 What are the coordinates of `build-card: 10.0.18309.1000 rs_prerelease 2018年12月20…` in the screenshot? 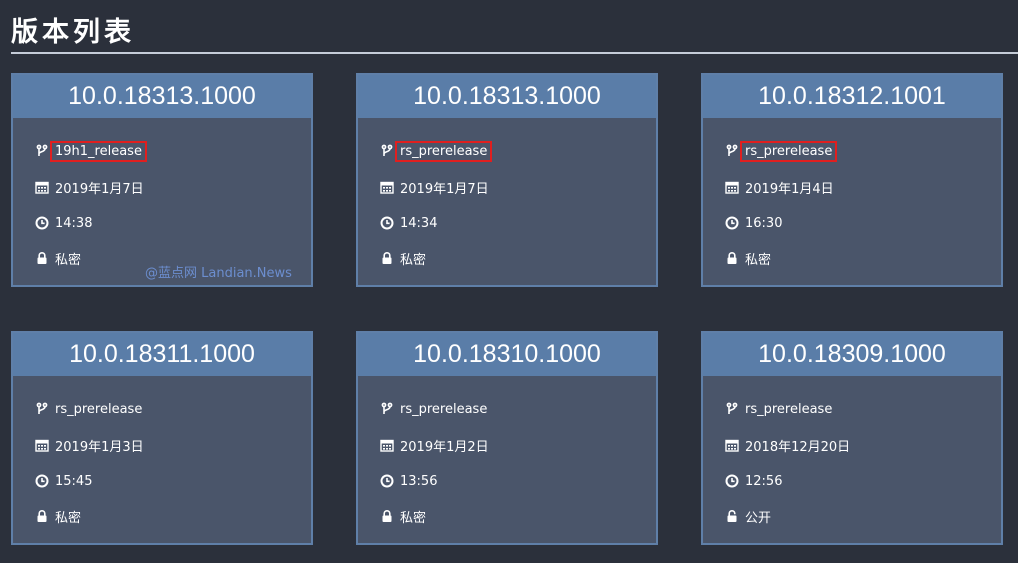 It's located at (852, 438).